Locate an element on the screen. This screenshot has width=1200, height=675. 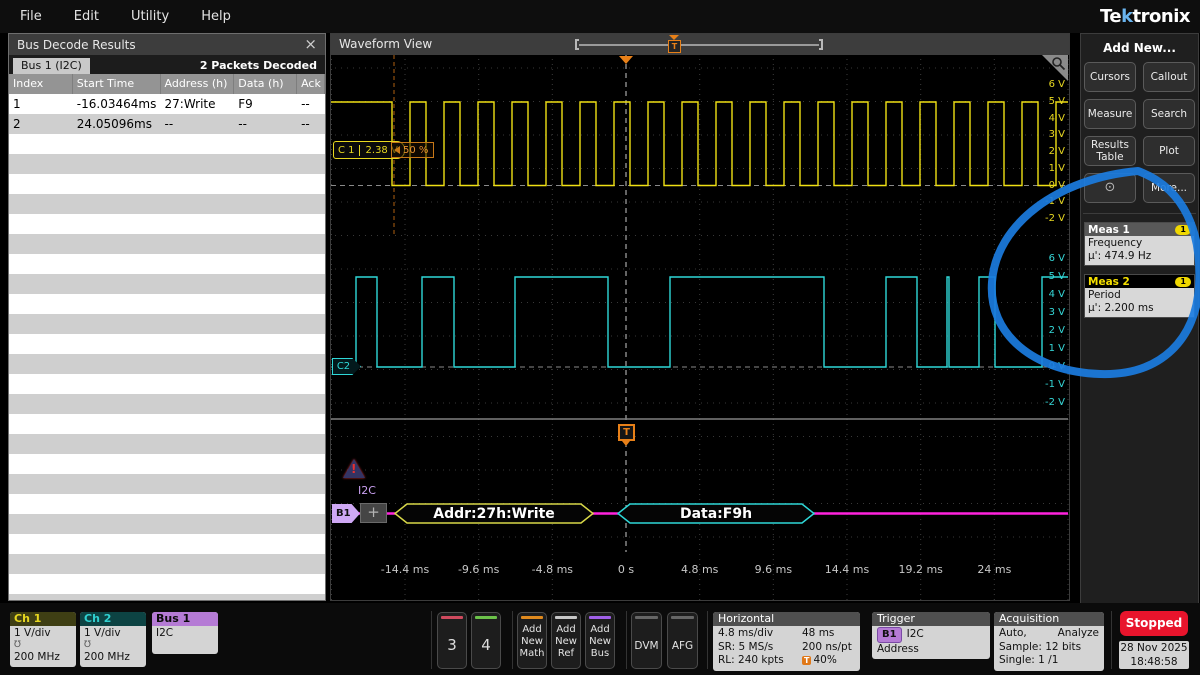
pan-zoom-right-handle is located at coordinates (821, 44).